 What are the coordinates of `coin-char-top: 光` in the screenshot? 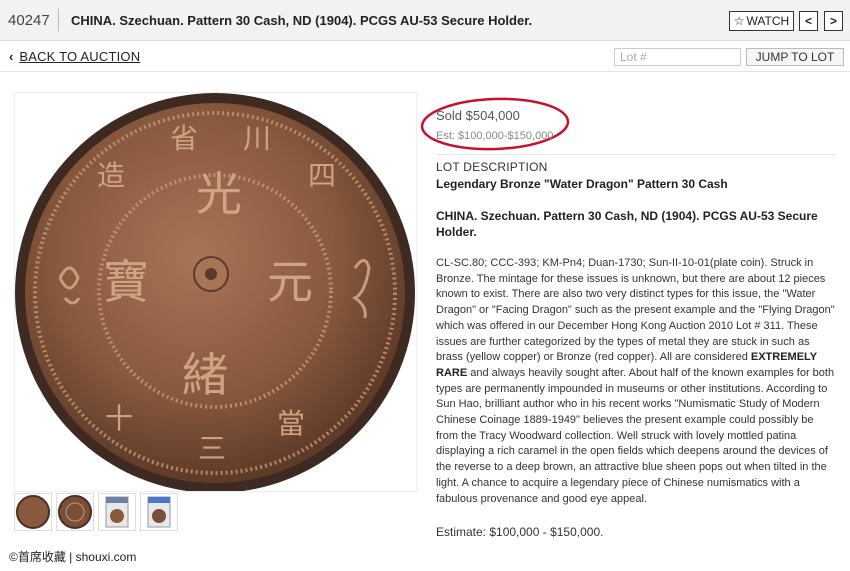 It's located at (219, 194).